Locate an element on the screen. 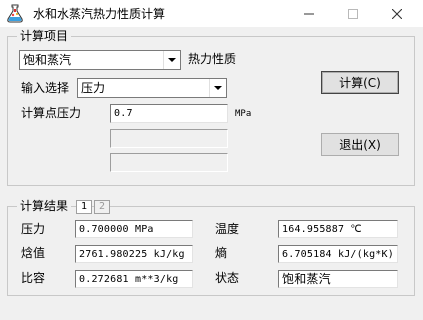  result-value-specific-volume: 0.272681 m**3/kg is located at coordinates (129, 279).